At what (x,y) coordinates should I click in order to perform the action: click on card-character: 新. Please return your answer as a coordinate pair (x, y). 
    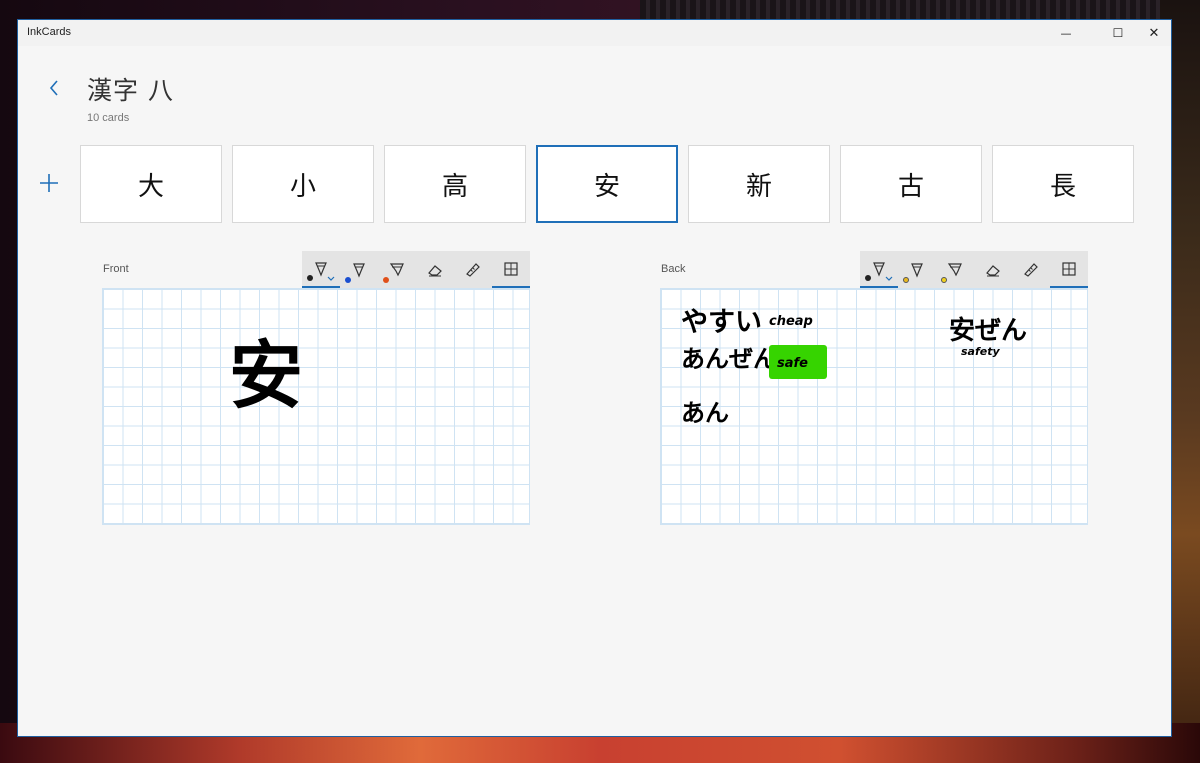
    Looking at the image, I should click on (758, 186).